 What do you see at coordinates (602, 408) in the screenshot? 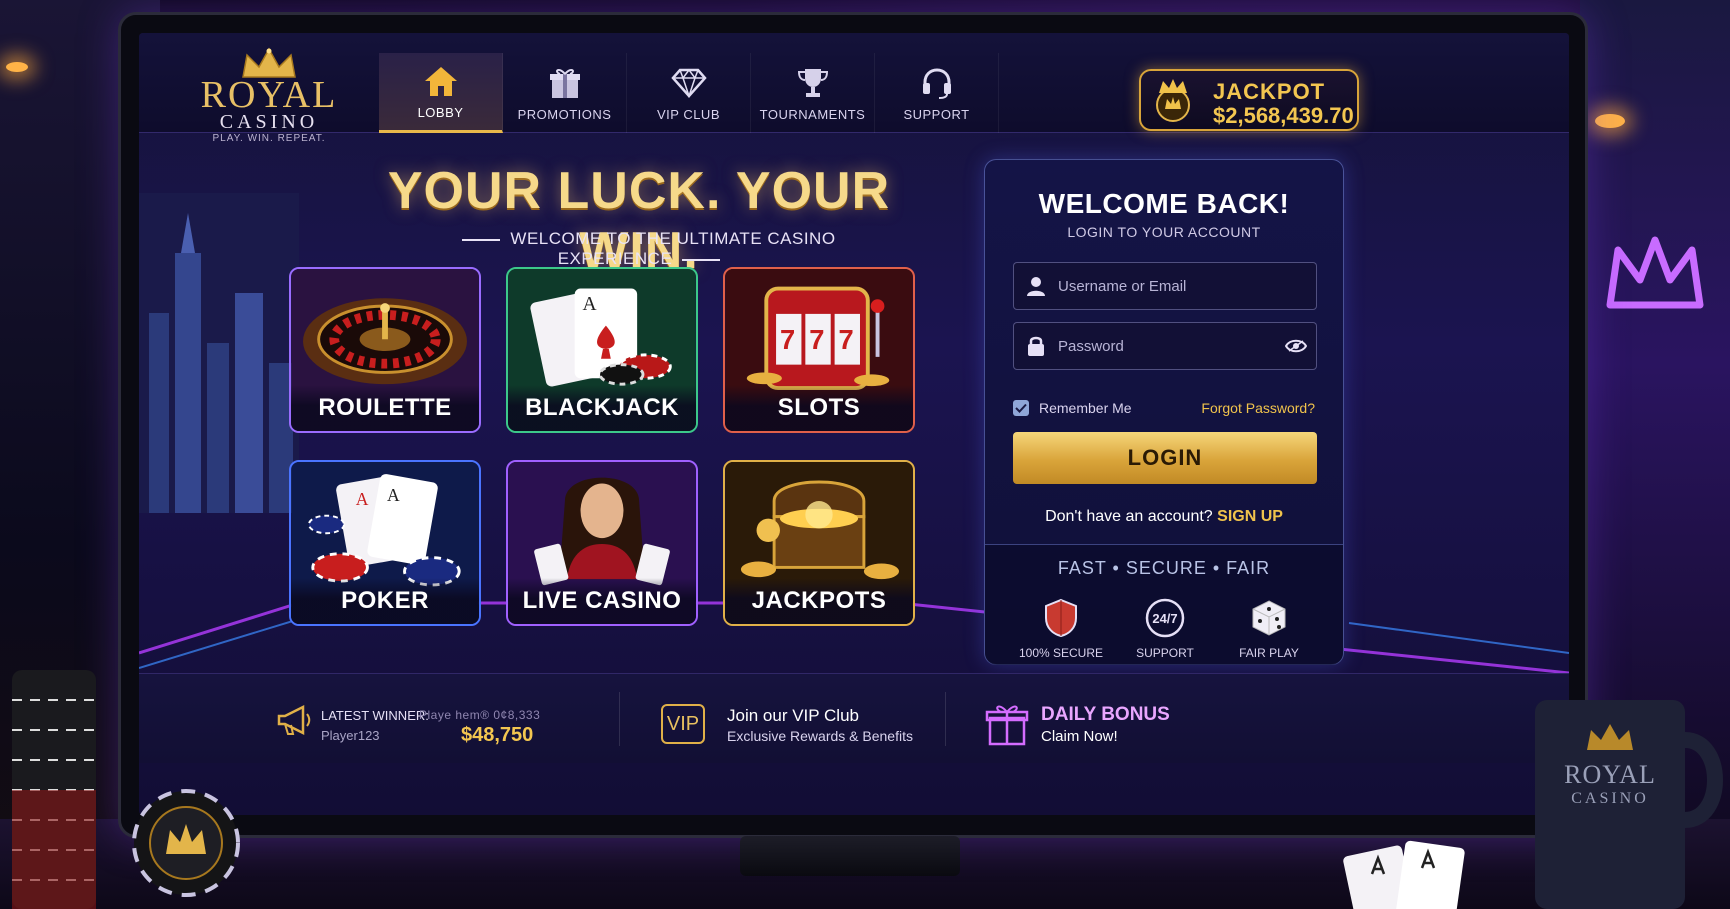
I see `game-label: BLACKJACK` at bounding box center [602, 408].